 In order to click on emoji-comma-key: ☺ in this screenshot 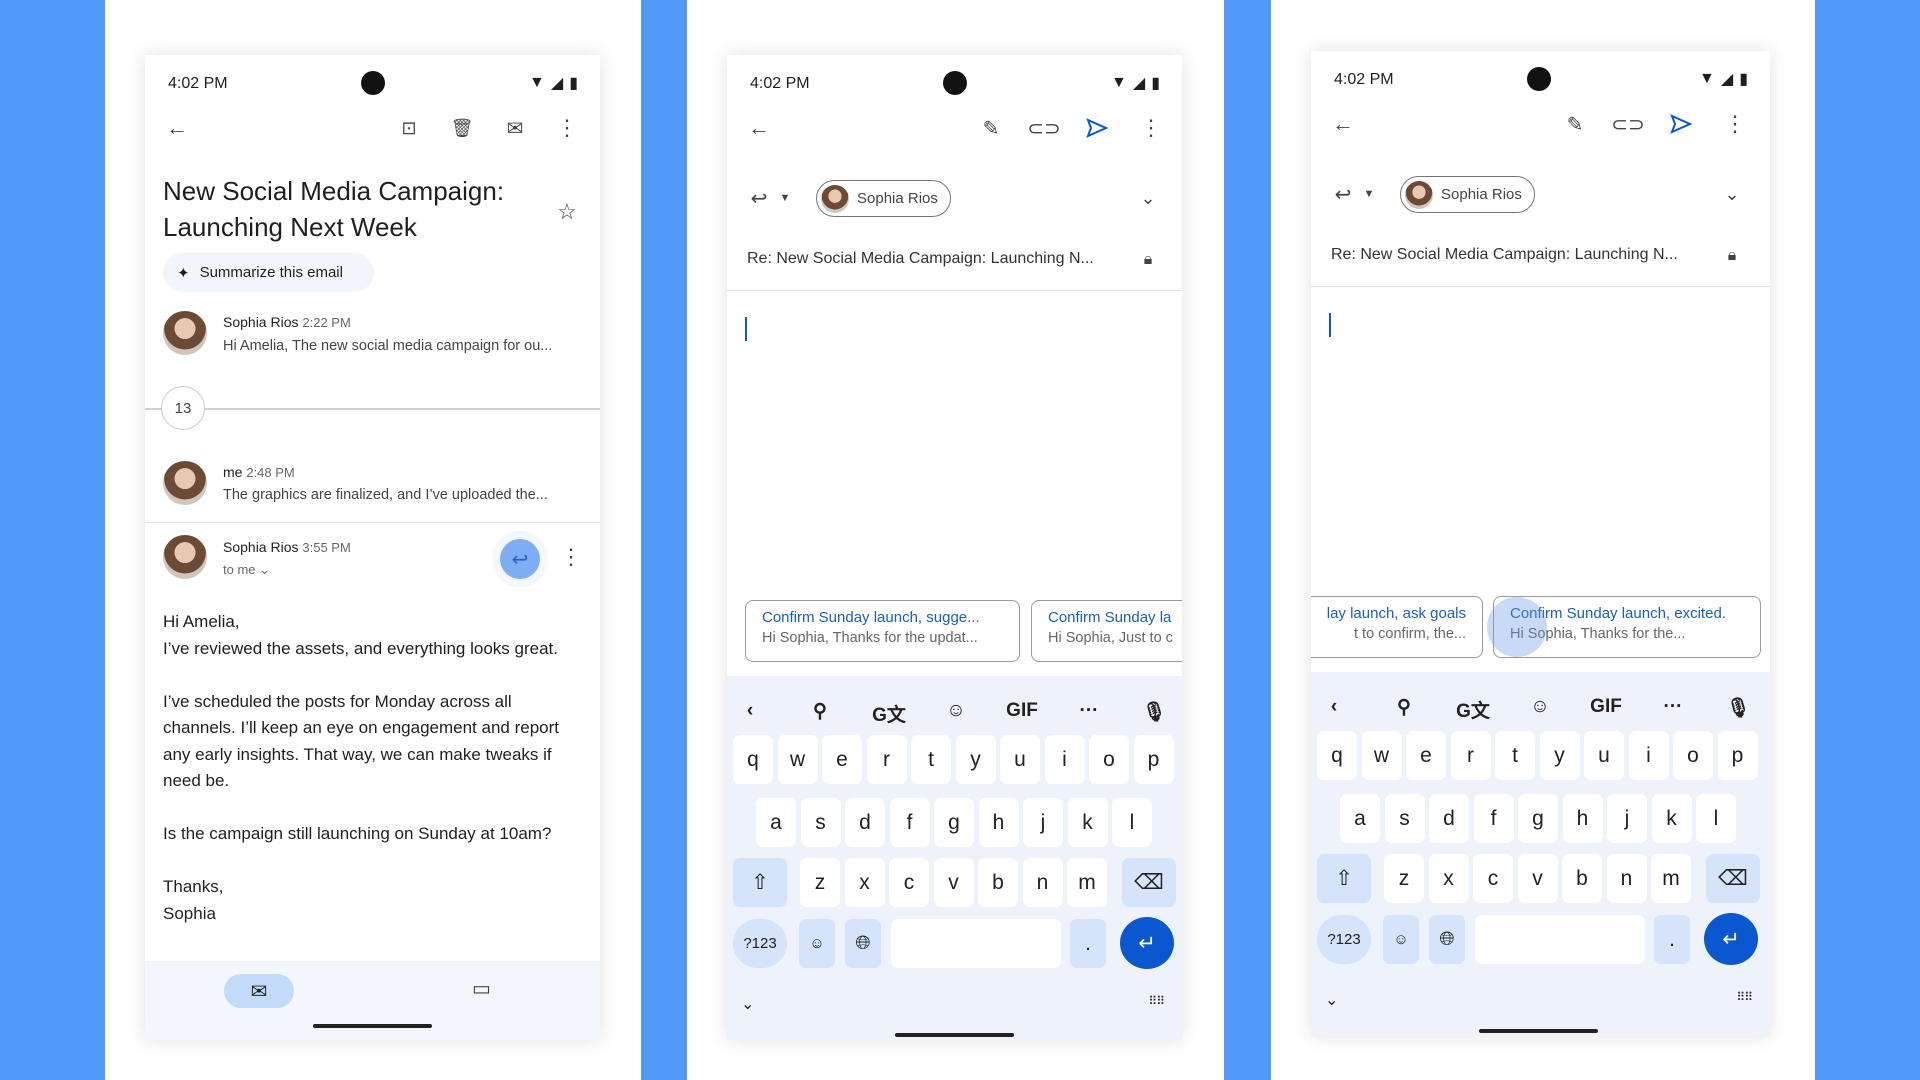, I will do `click(1401, 939)`.